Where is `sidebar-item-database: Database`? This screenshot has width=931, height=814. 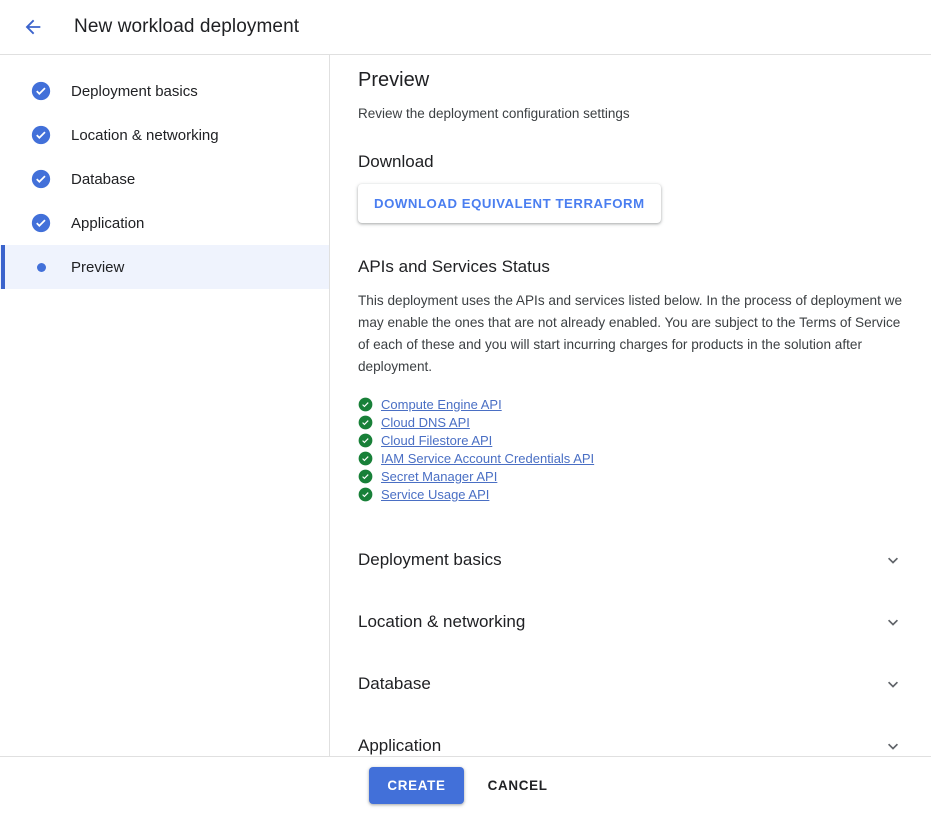 sidebar-item-database: Database is located at coordinates (164, 179).